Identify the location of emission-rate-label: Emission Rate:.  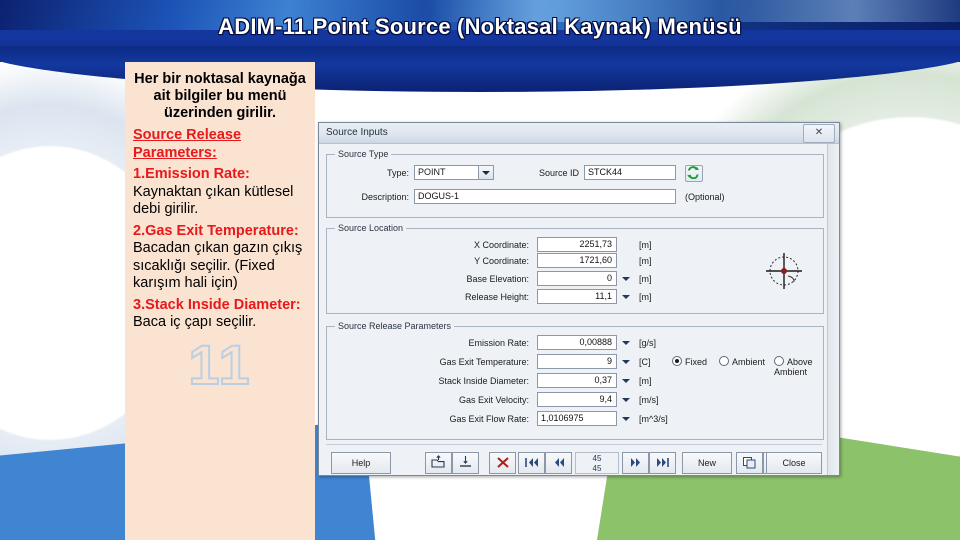
(498, 343).